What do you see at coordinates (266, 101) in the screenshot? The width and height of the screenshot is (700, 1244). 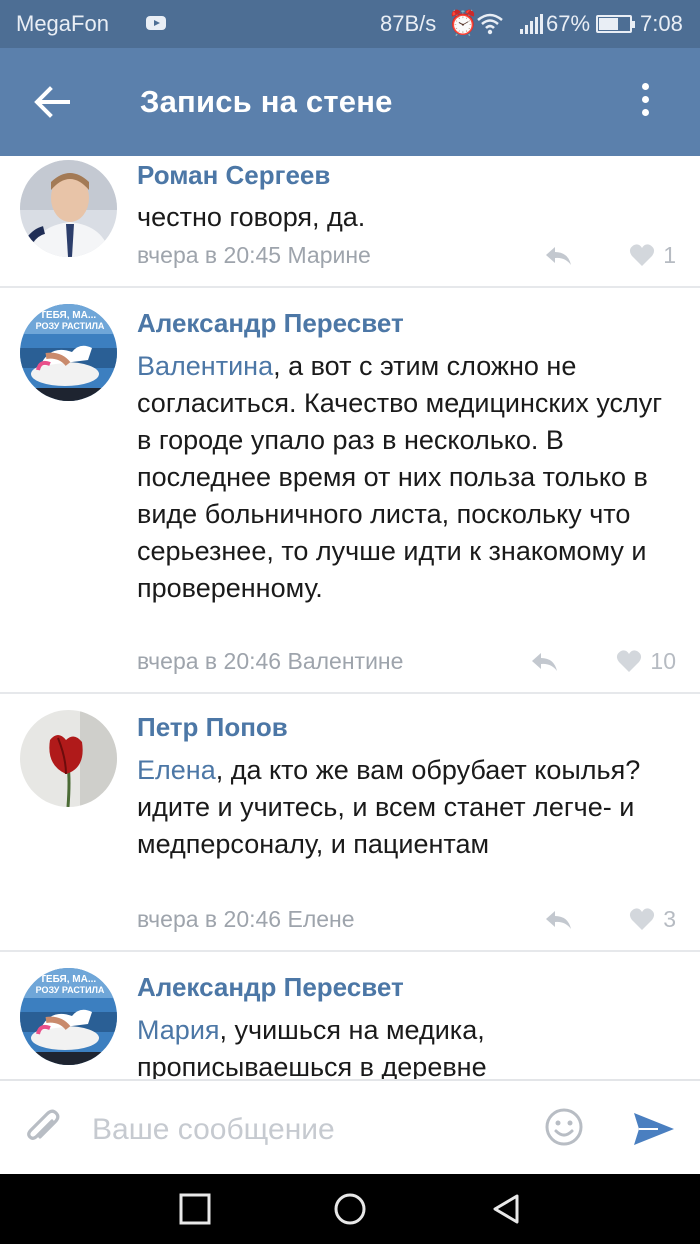 I see `page-title: Запись на стене` at bounding box center [266, 101].